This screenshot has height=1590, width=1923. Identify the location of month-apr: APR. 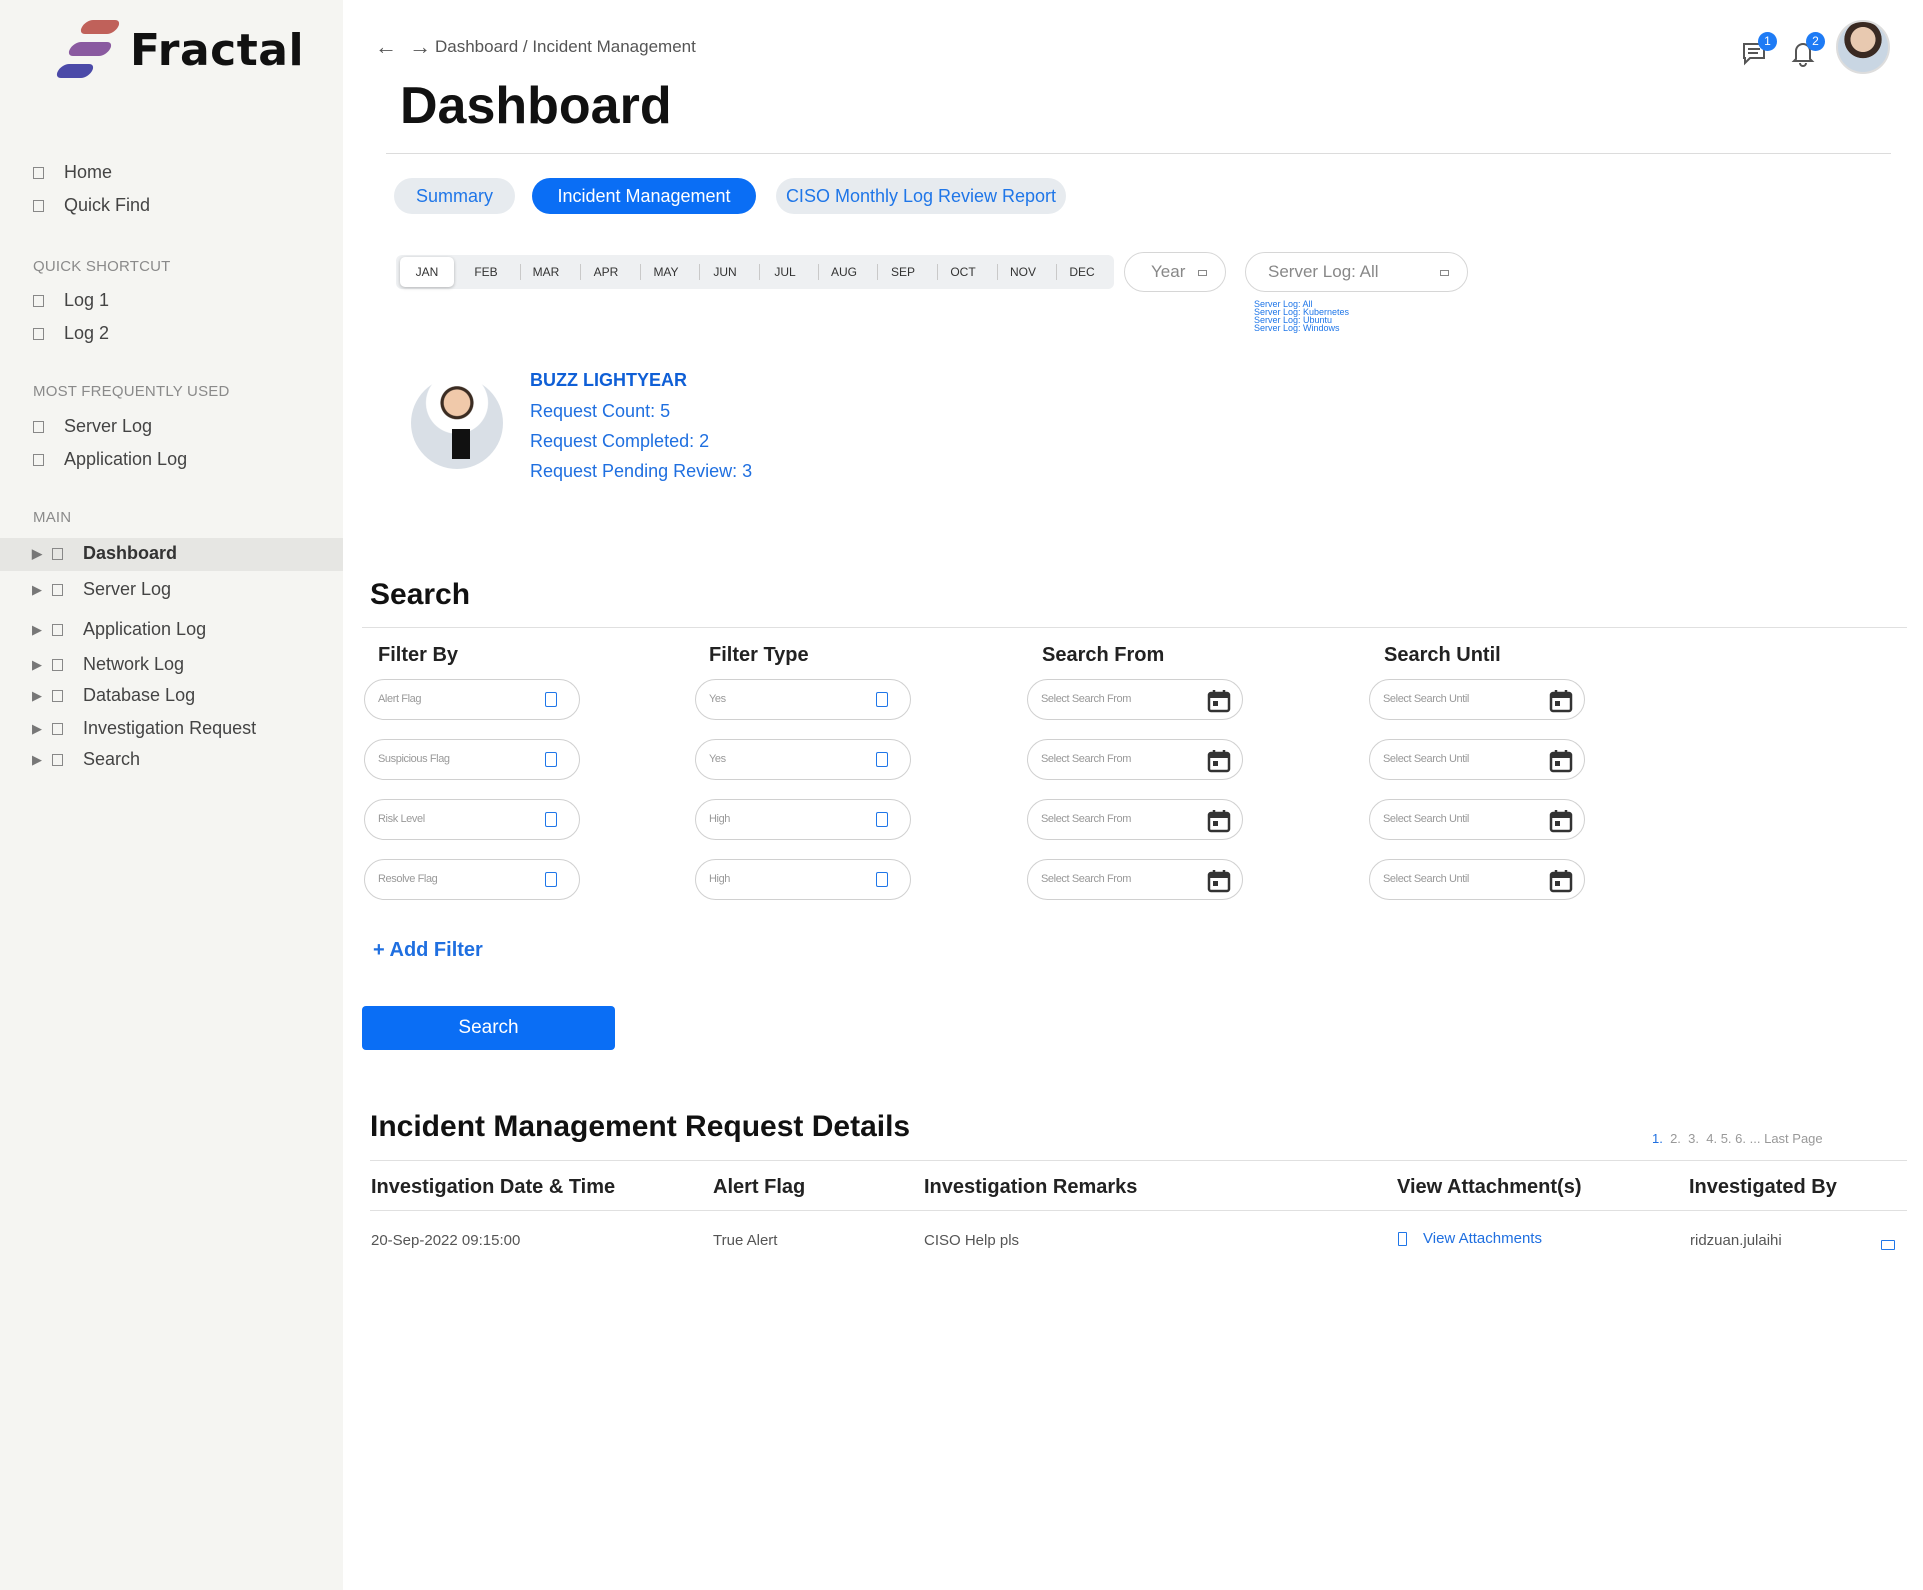
(606, 272).